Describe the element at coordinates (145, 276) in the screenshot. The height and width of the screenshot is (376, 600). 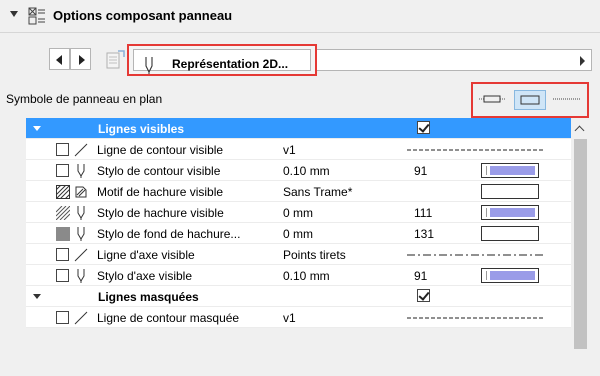
I see `row-name: Stylo d'axe visible` at that location.